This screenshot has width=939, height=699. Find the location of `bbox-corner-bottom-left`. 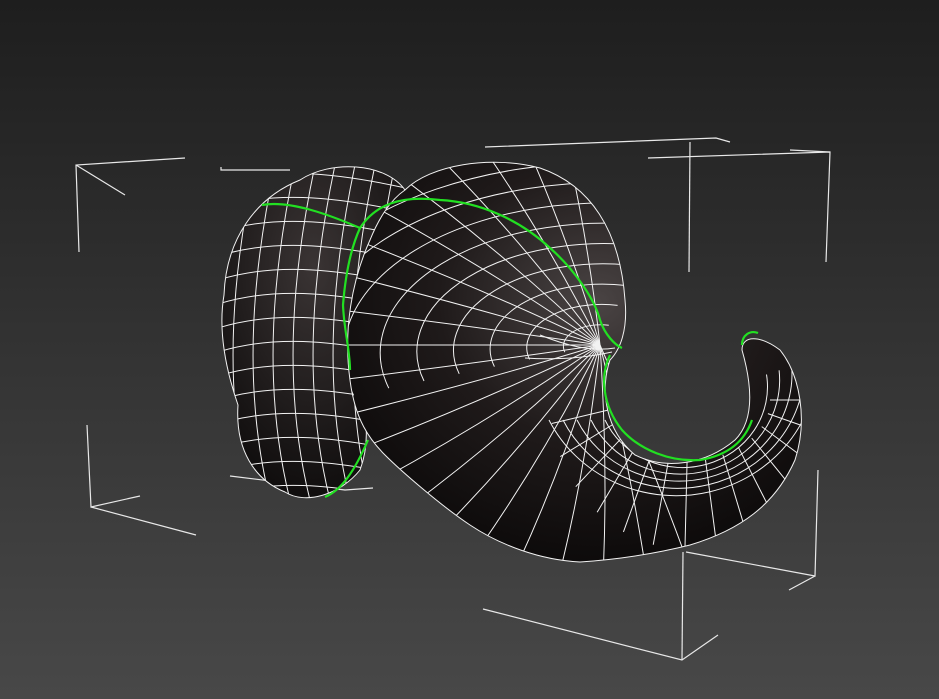

bbox-corner-bottom-left is located at coordinates (113, 466).